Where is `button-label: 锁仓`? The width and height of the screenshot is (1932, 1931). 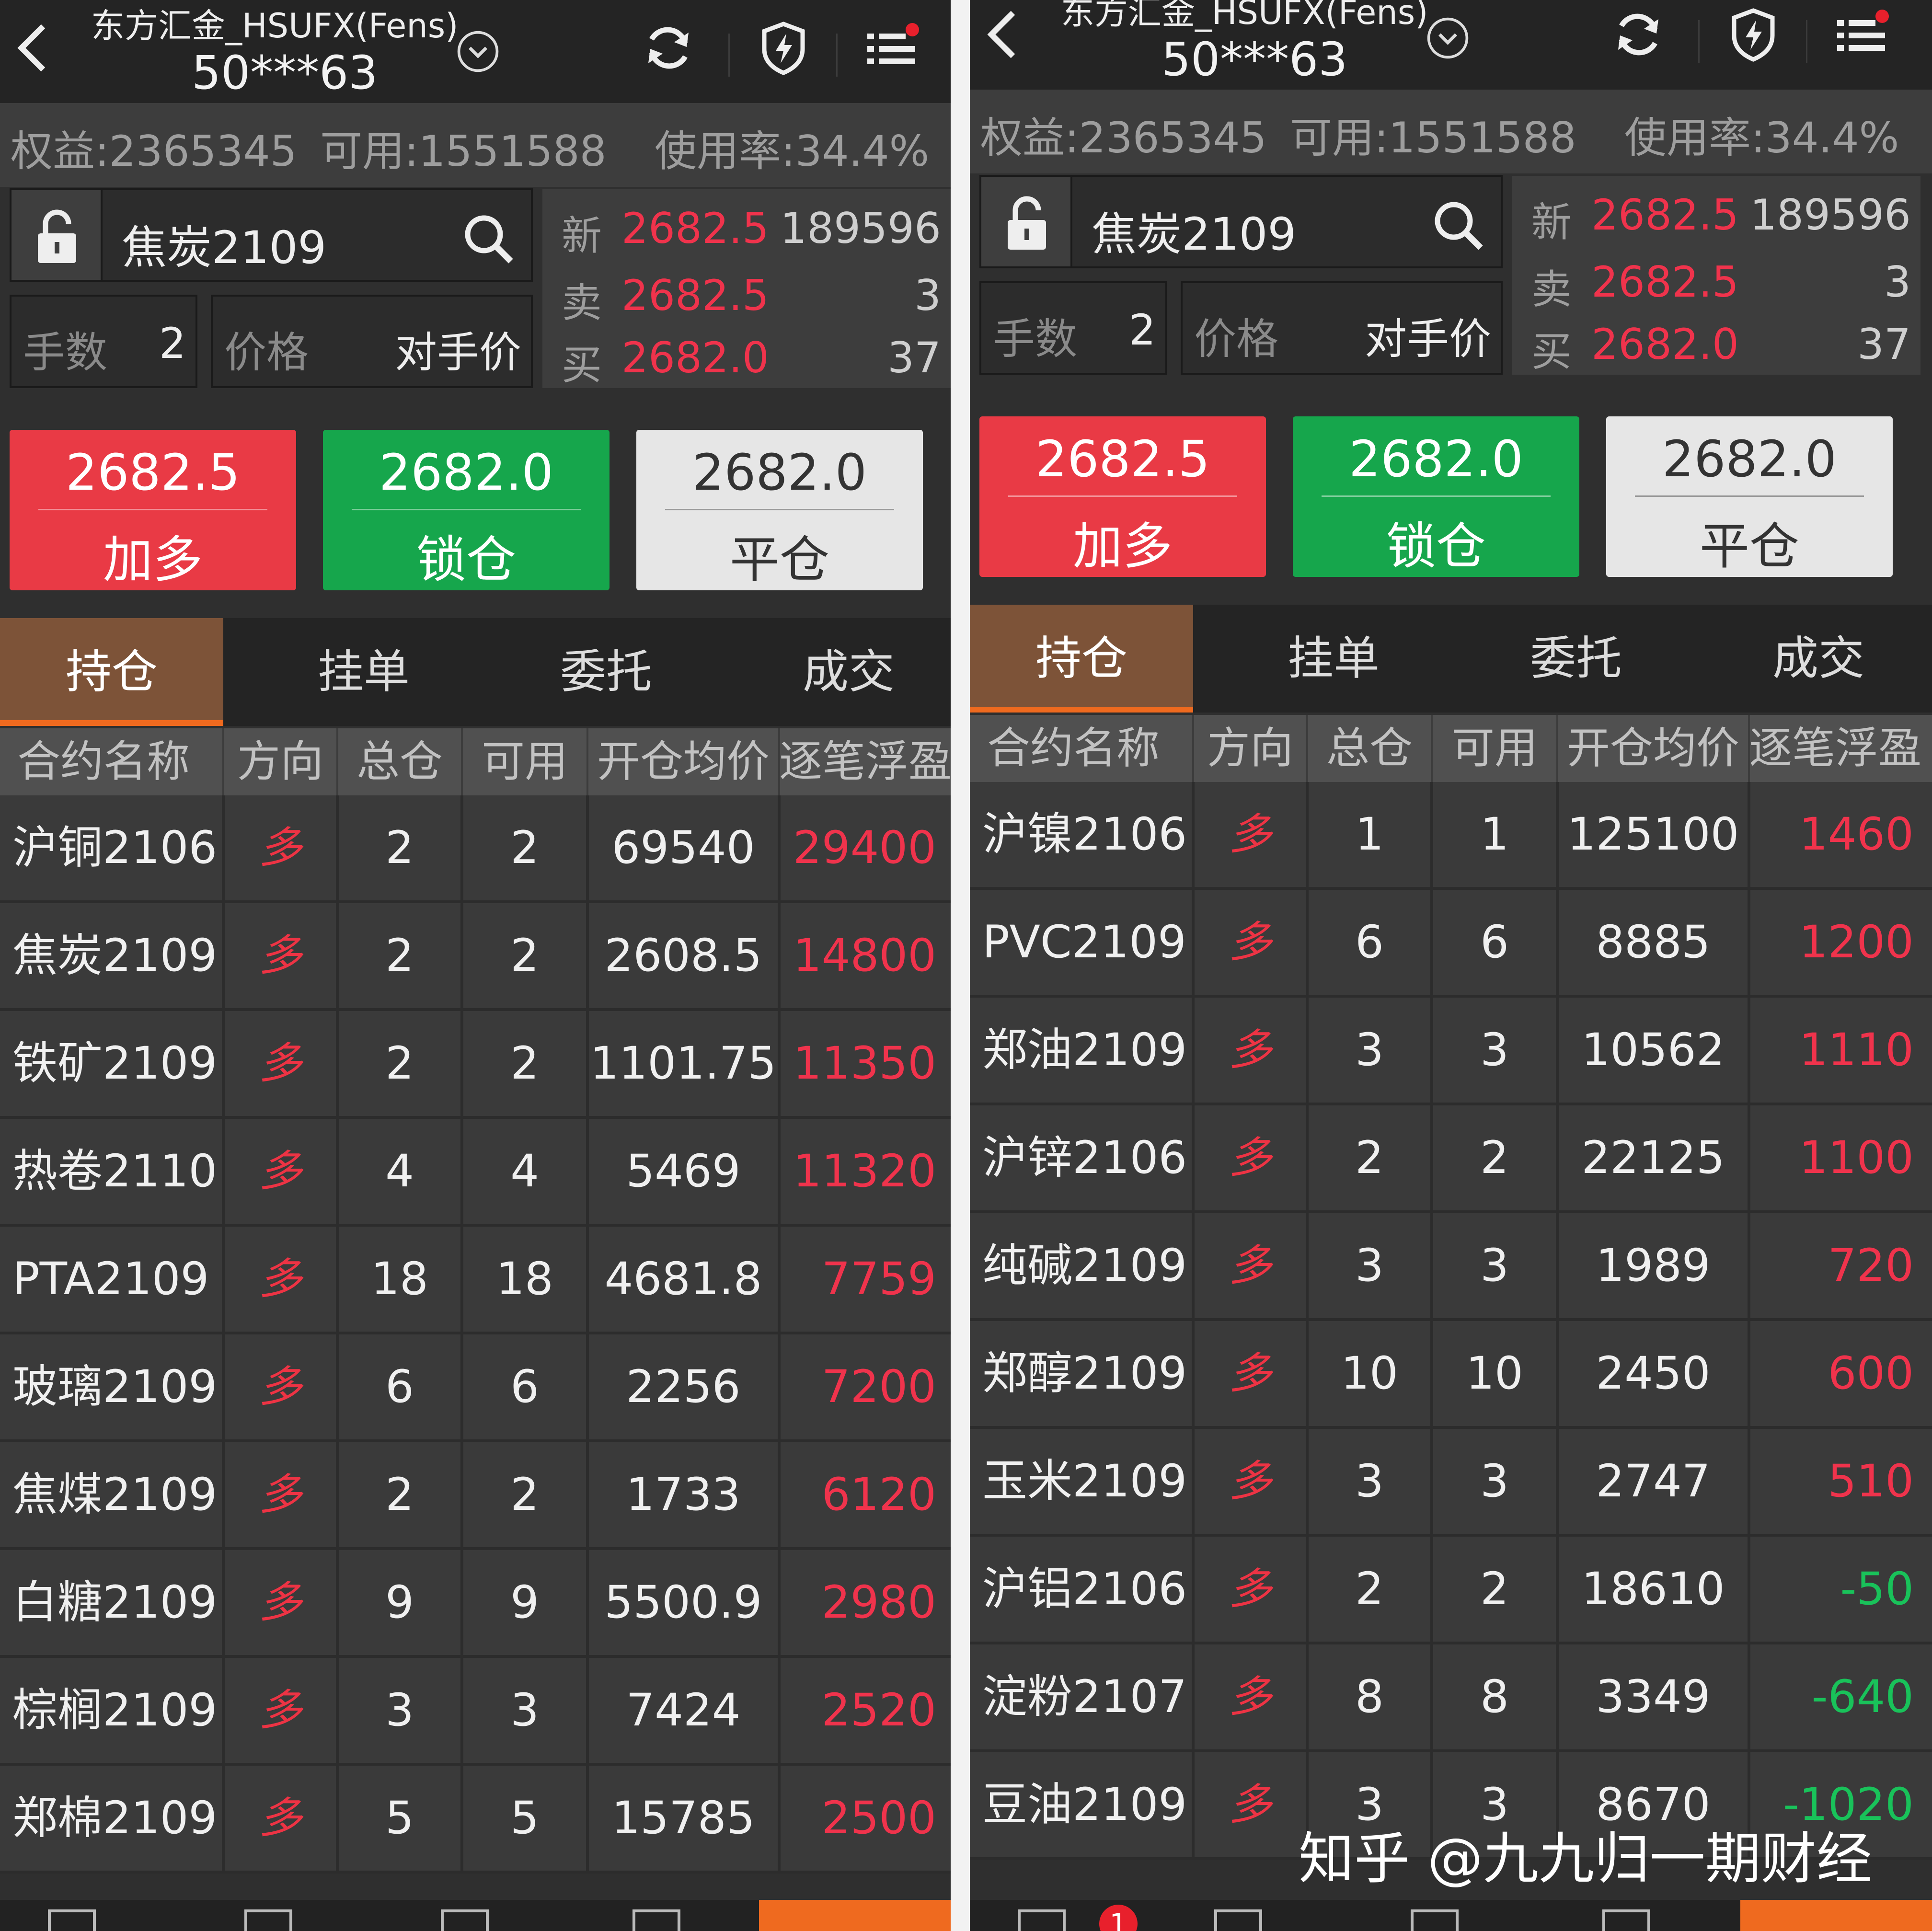 button-label: 锁仓 is located at coordinates (466, 559).